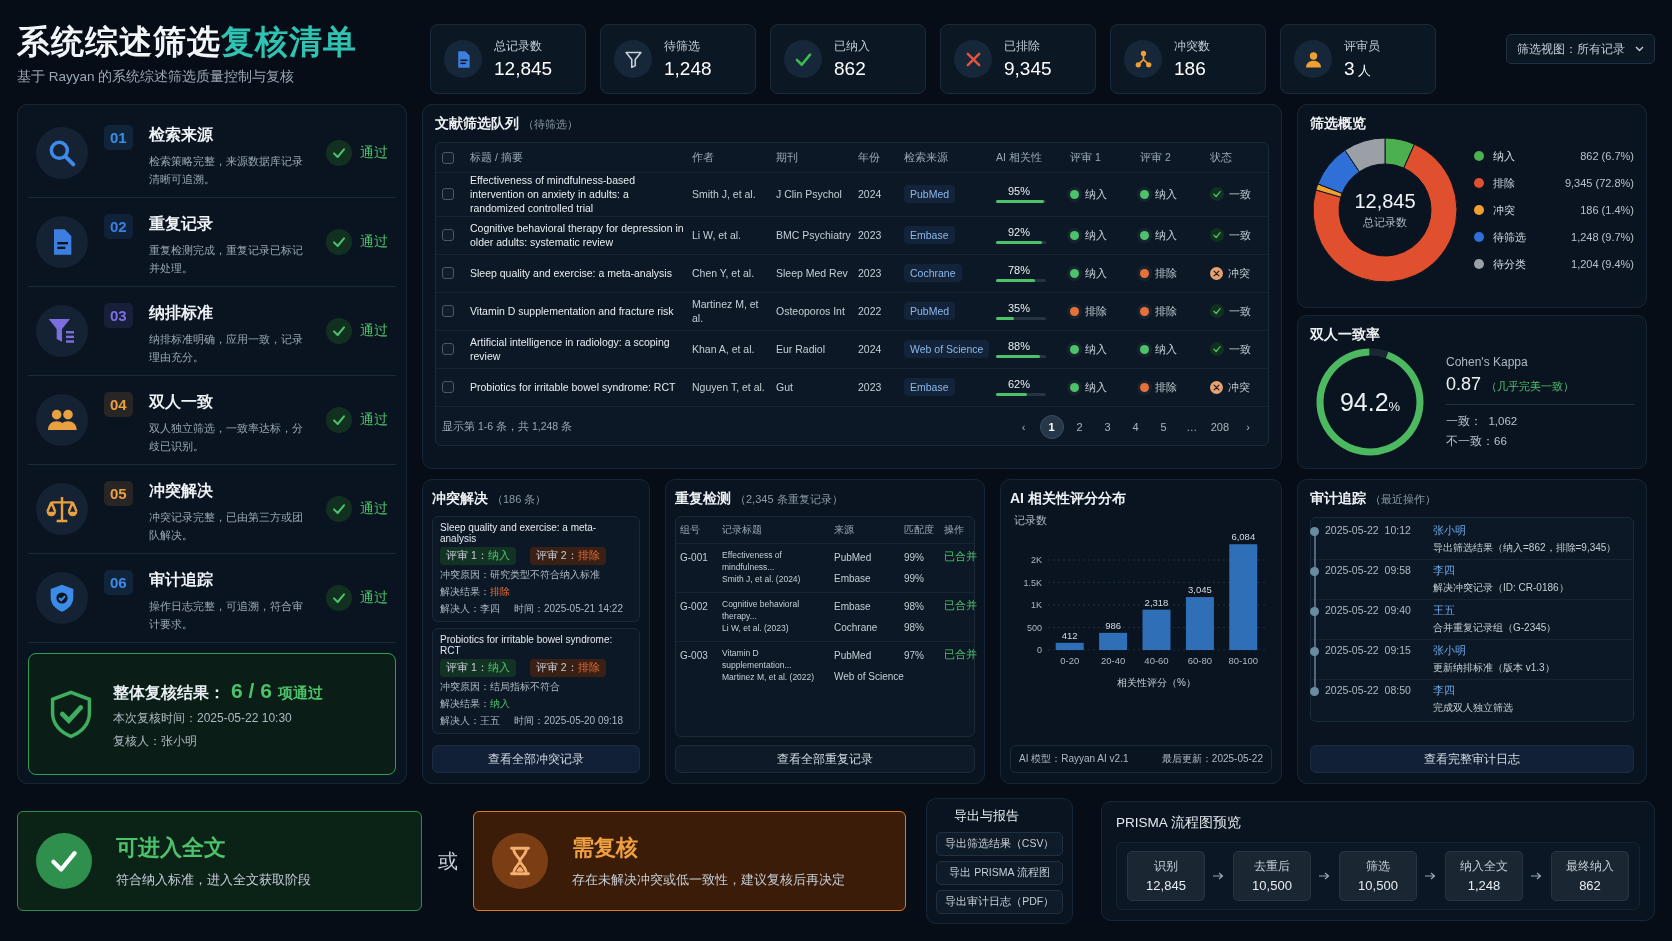  Describe the element at coordinates (919, 530) in the screenshot. I see `column-header: 匹配度` at that location.